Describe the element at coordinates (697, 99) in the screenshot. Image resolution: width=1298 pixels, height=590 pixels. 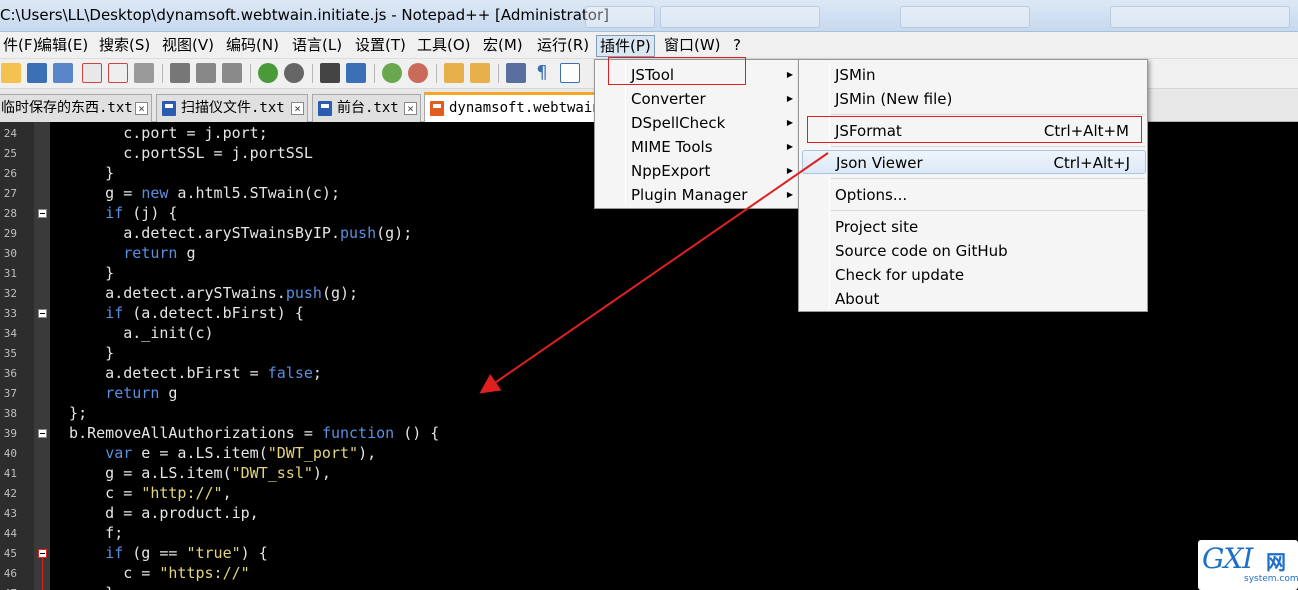
I see `plugins-item-converter: Converter ▶` at that location.